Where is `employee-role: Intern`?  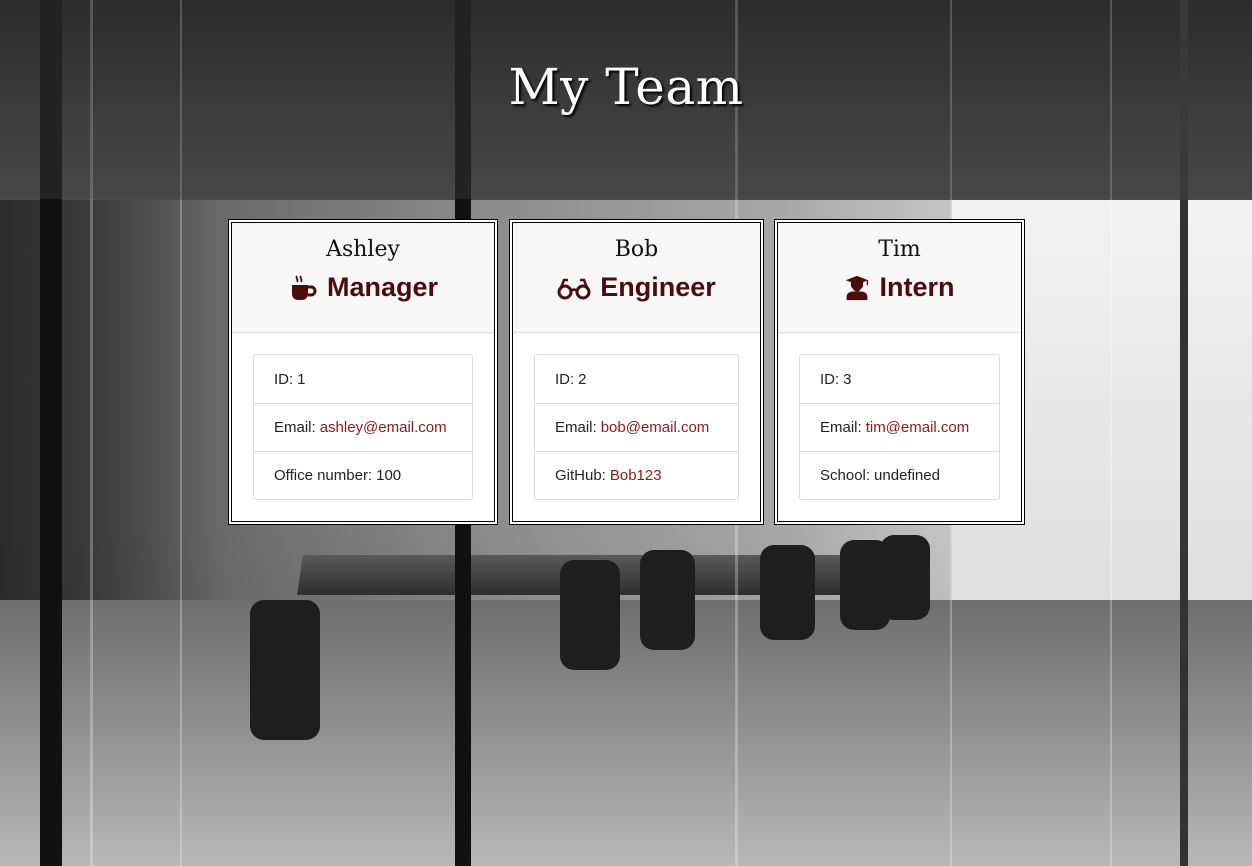 employee-role: Intern is located at coordinates (899, 287).